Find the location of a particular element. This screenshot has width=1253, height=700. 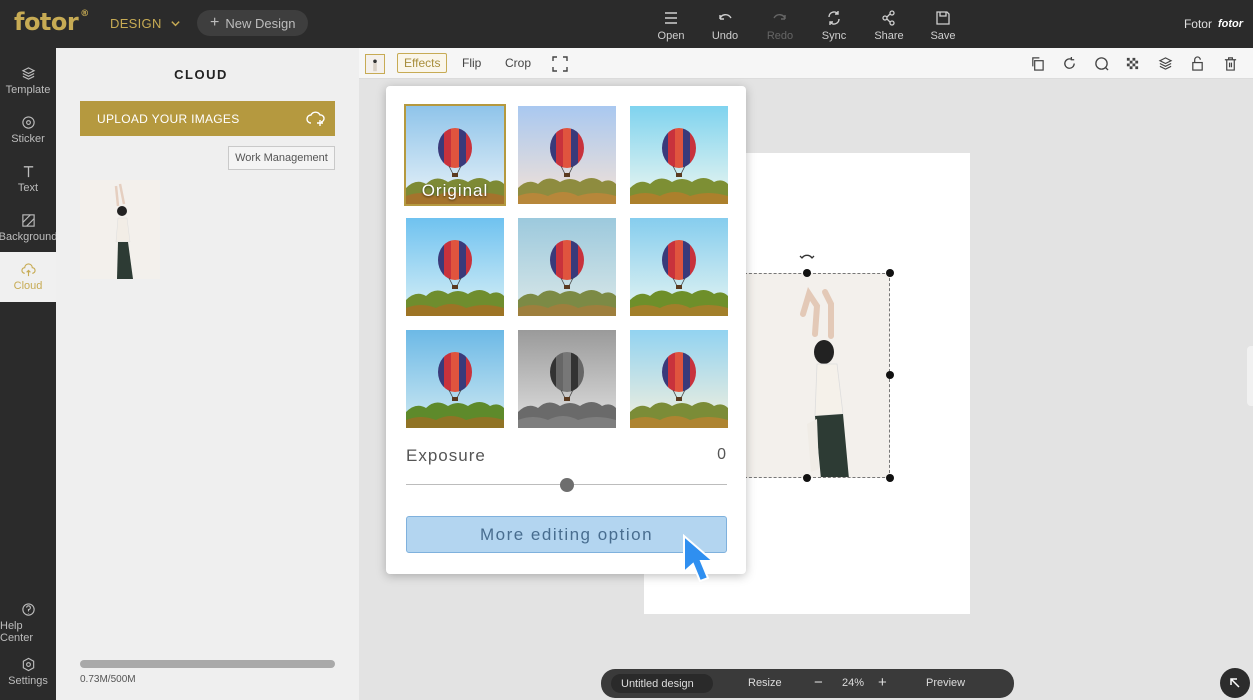

share-icon is located at coordinates (888, 18).